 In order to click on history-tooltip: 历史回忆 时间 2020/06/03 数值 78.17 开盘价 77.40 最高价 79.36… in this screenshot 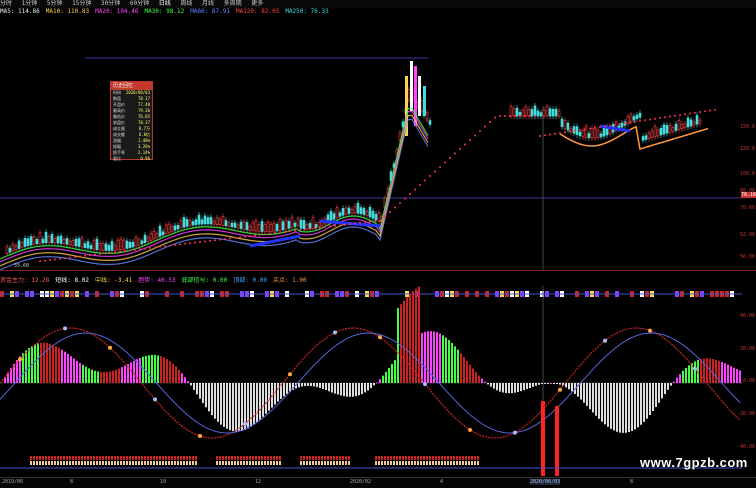, I will do `click(131, 121)`.